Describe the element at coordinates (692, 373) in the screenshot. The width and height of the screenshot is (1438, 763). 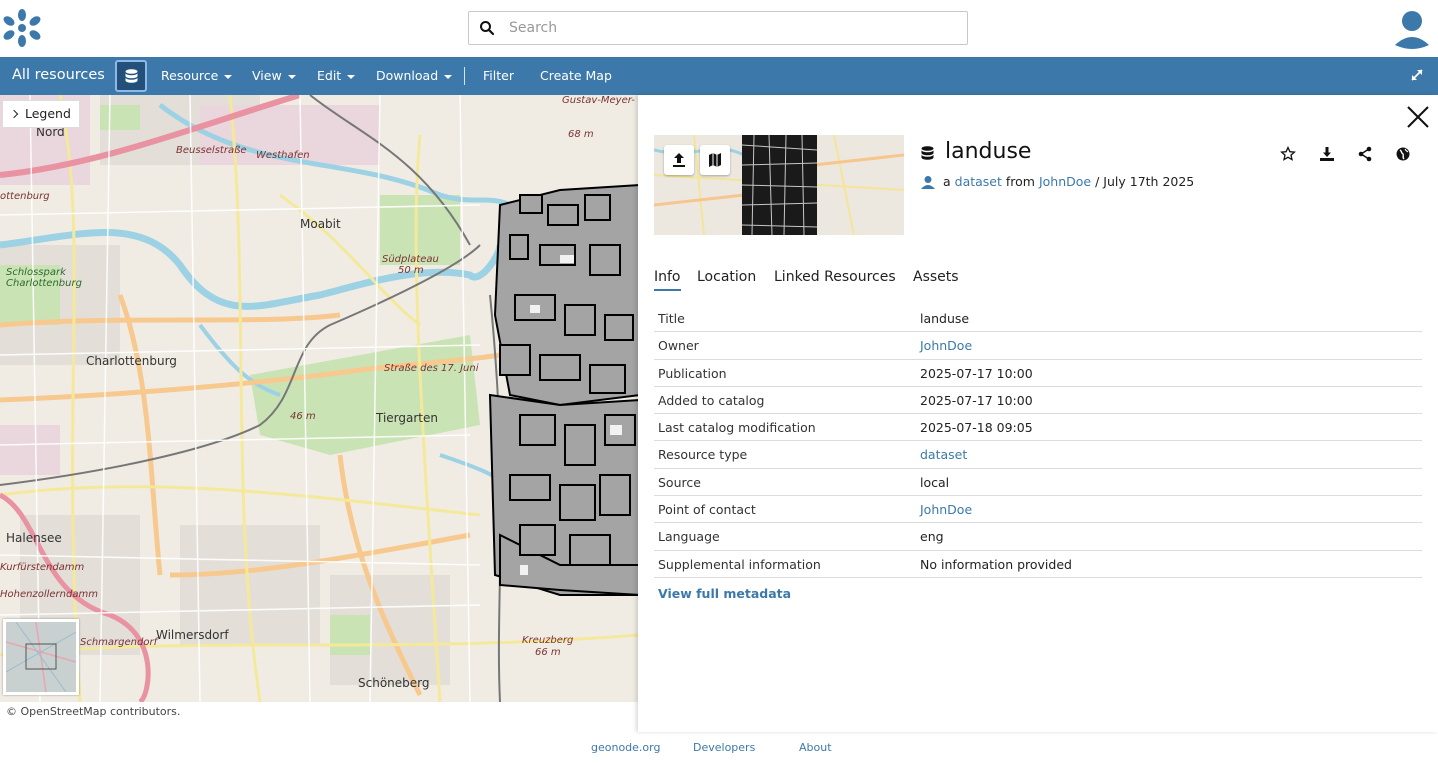
I see `row-key: Publication` at that location.